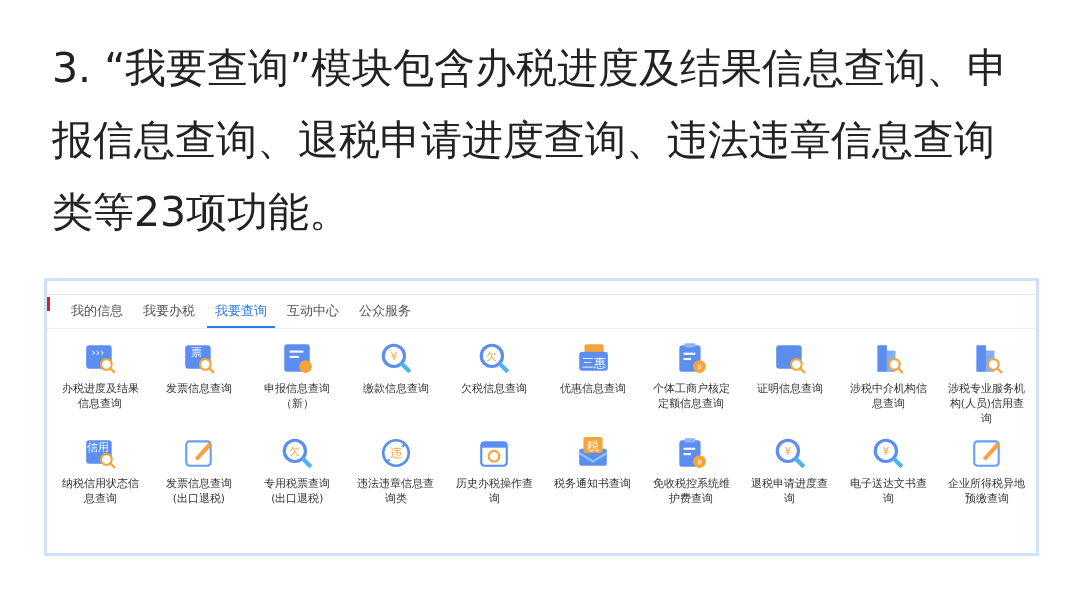 This screenshot has width=1080, height=599. I want to click on service-label: 违法违章信息查询类, so click(396, 491).